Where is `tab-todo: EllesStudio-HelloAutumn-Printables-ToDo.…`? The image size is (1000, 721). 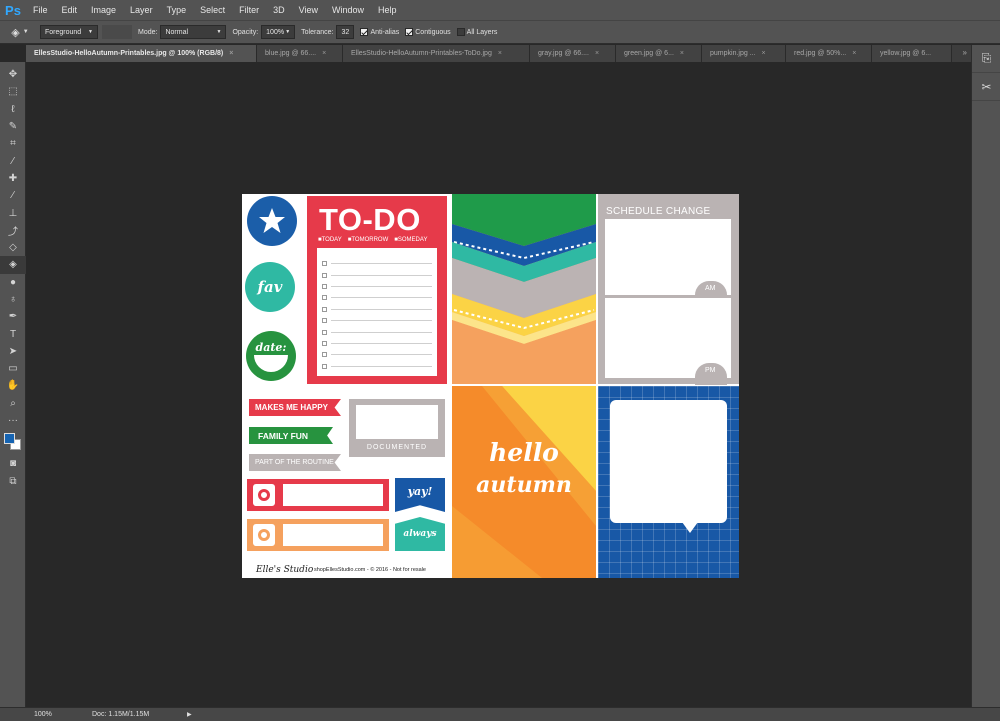
tab-todo: EllesStudio-HelloAutumn-Printables-ToDo.… is located at coordinates (436, 53).